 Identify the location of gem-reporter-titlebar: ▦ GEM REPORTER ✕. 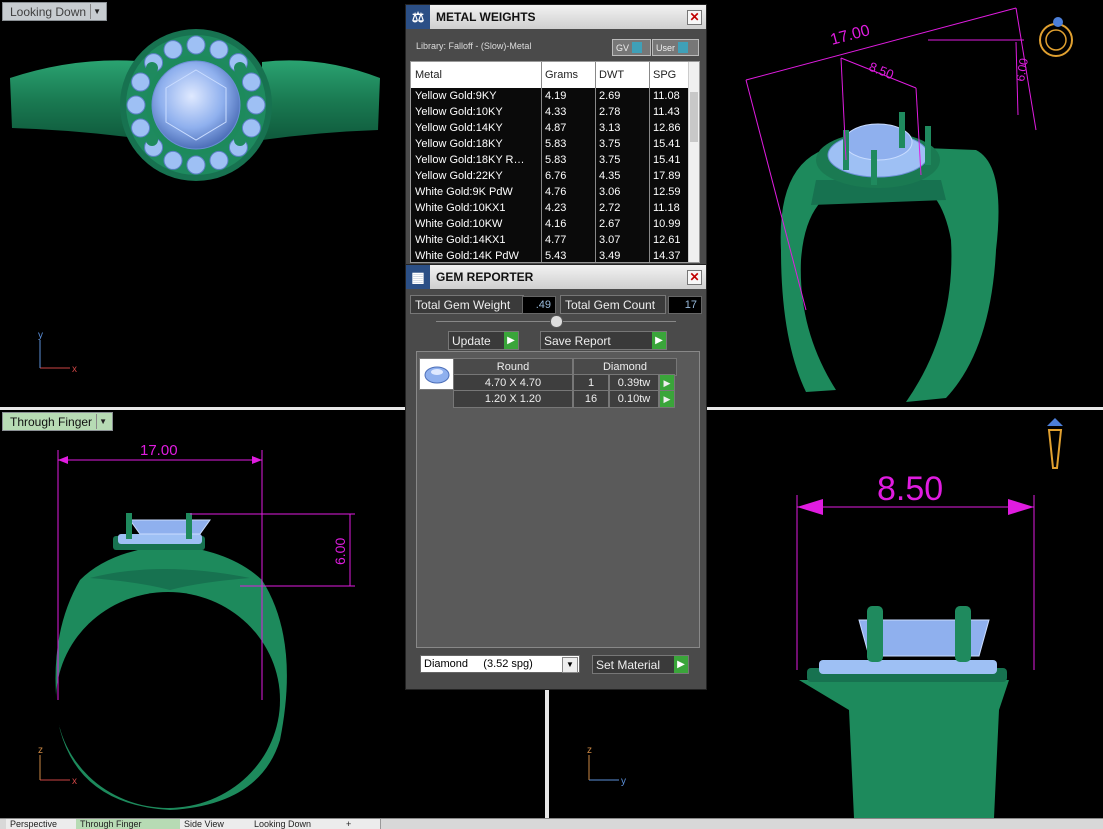
(556, 277).